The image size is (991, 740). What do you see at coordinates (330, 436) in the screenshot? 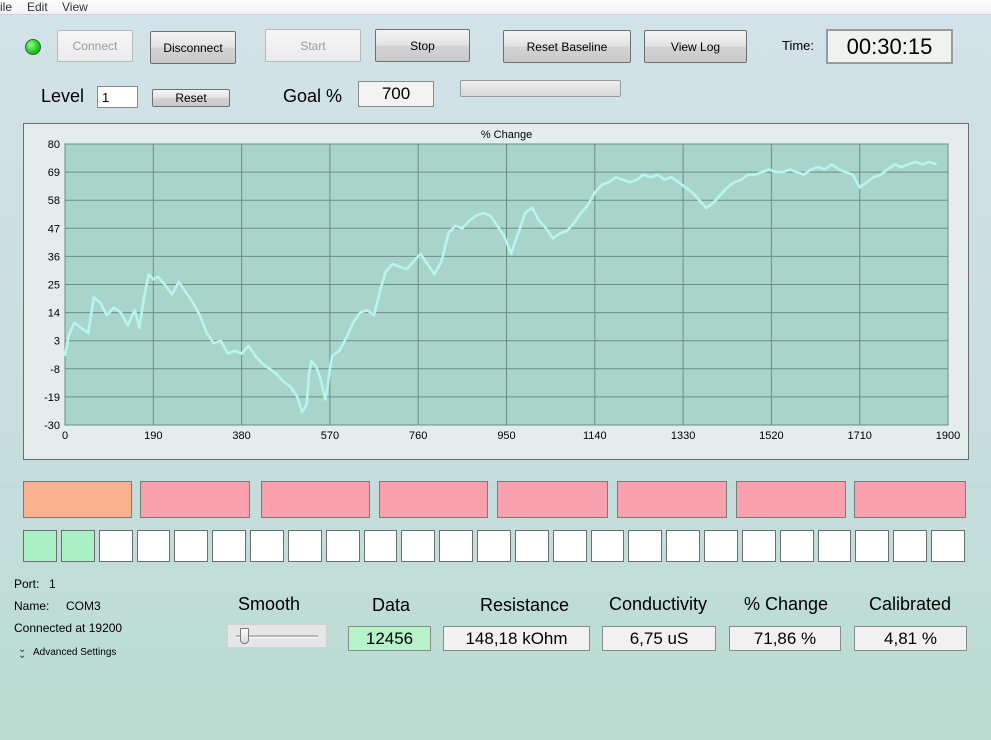
I see `x-tick-label: 570` at bounding box center [330, 436].